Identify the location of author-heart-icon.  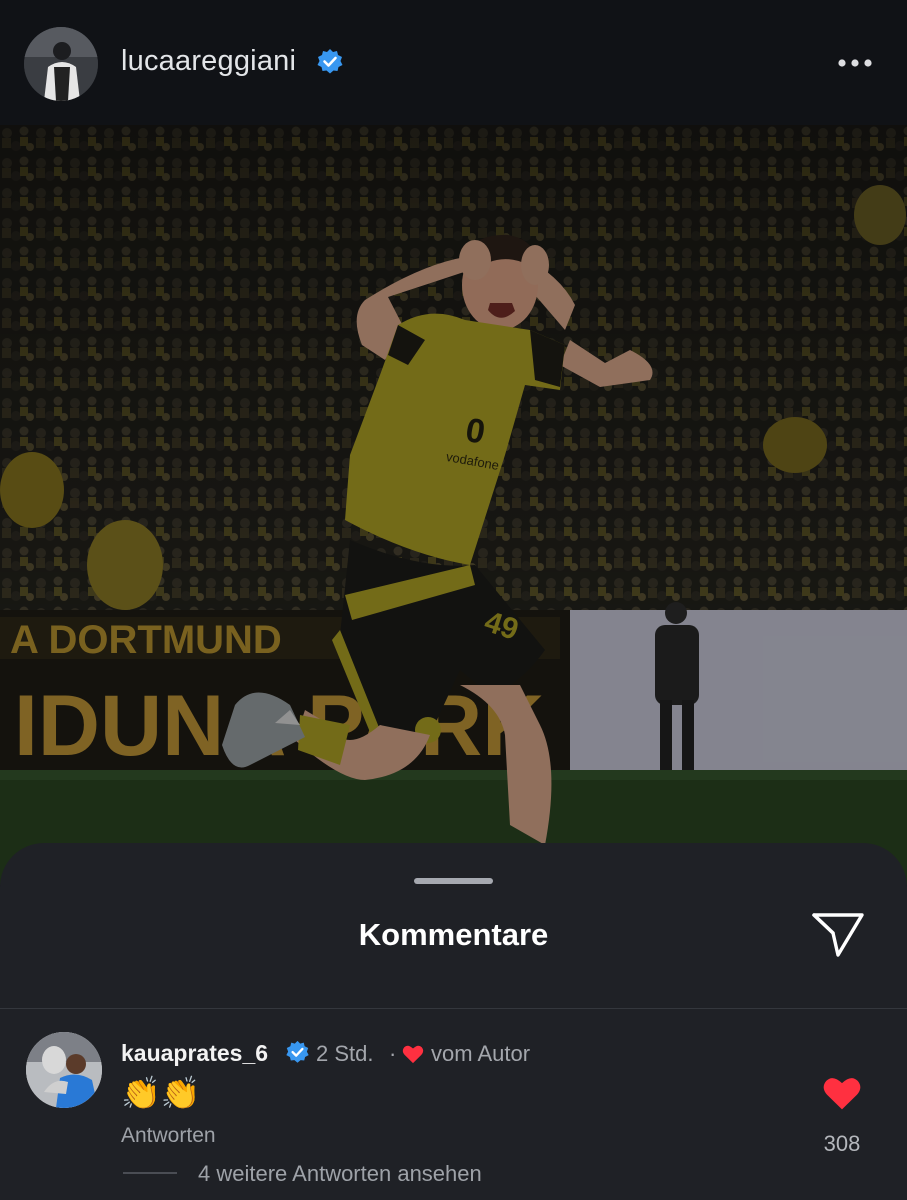
(413, 1054).